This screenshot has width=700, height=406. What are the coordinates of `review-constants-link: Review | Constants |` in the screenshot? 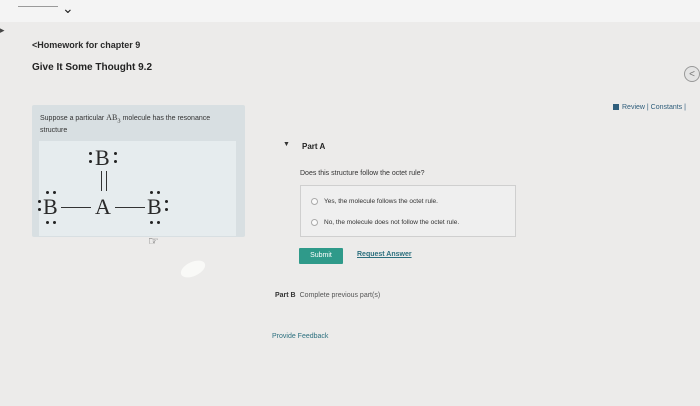 It's located at (649, 107).